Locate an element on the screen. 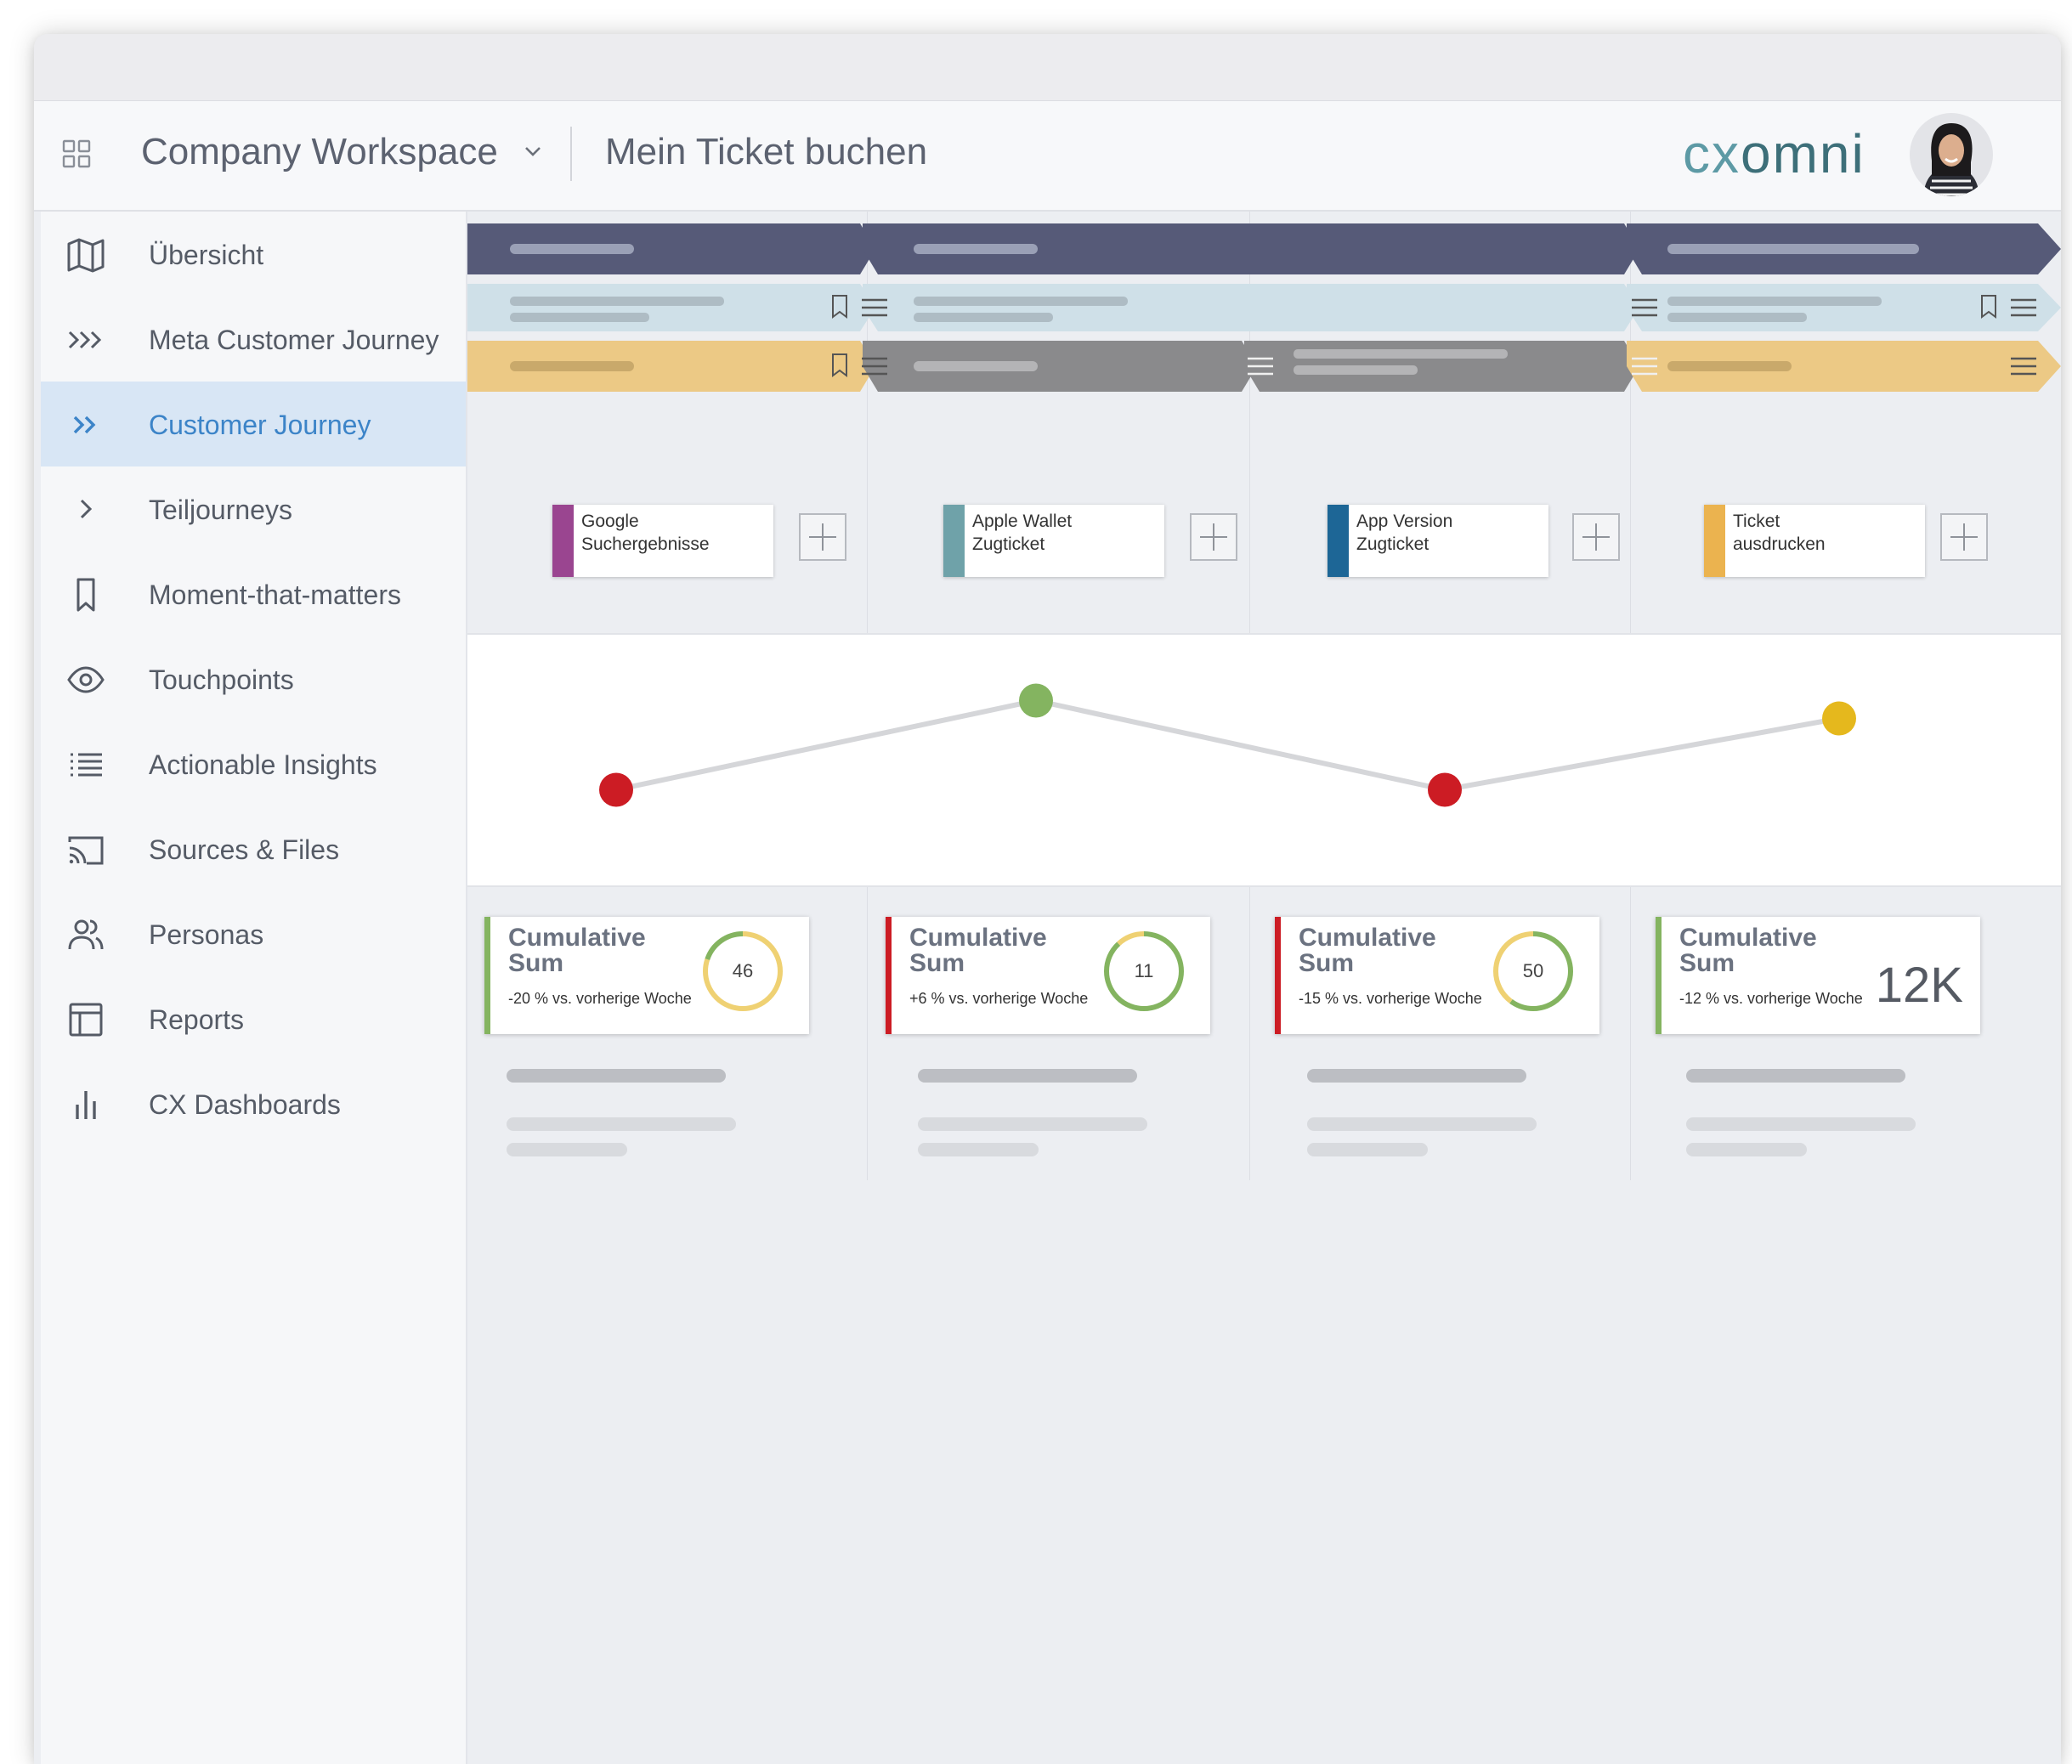 This screenshot has width=2072, height=1764. touchpoint-card: Ticket ausdrucken is located at coordinates (1814, 541).